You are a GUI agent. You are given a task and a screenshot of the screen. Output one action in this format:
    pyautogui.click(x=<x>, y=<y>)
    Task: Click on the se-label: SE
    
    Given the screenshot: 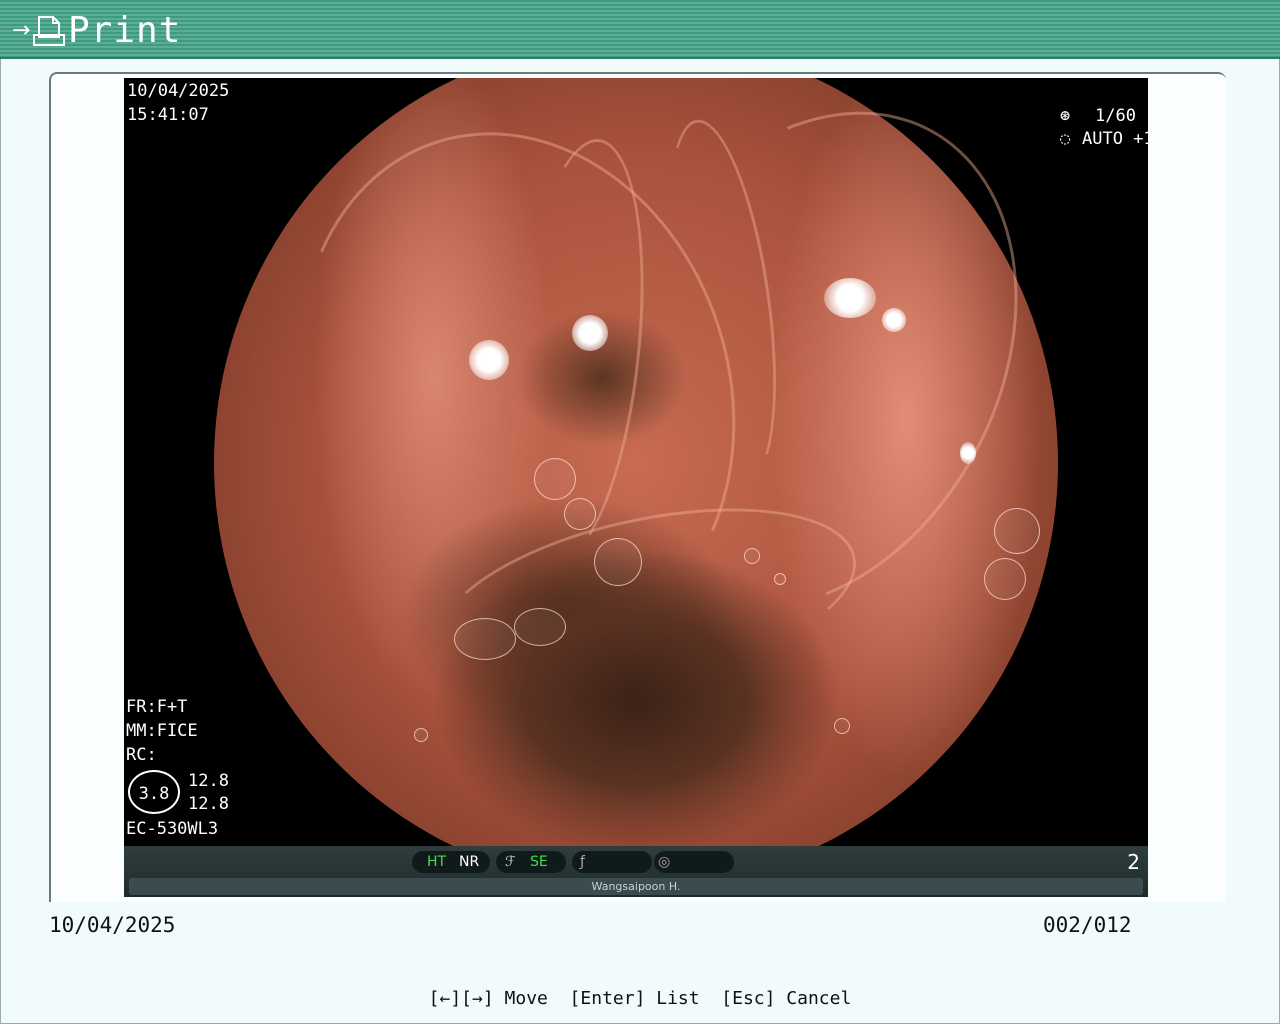 What is the action you would take?
    pyautogui.click(x=539, y=862)
    